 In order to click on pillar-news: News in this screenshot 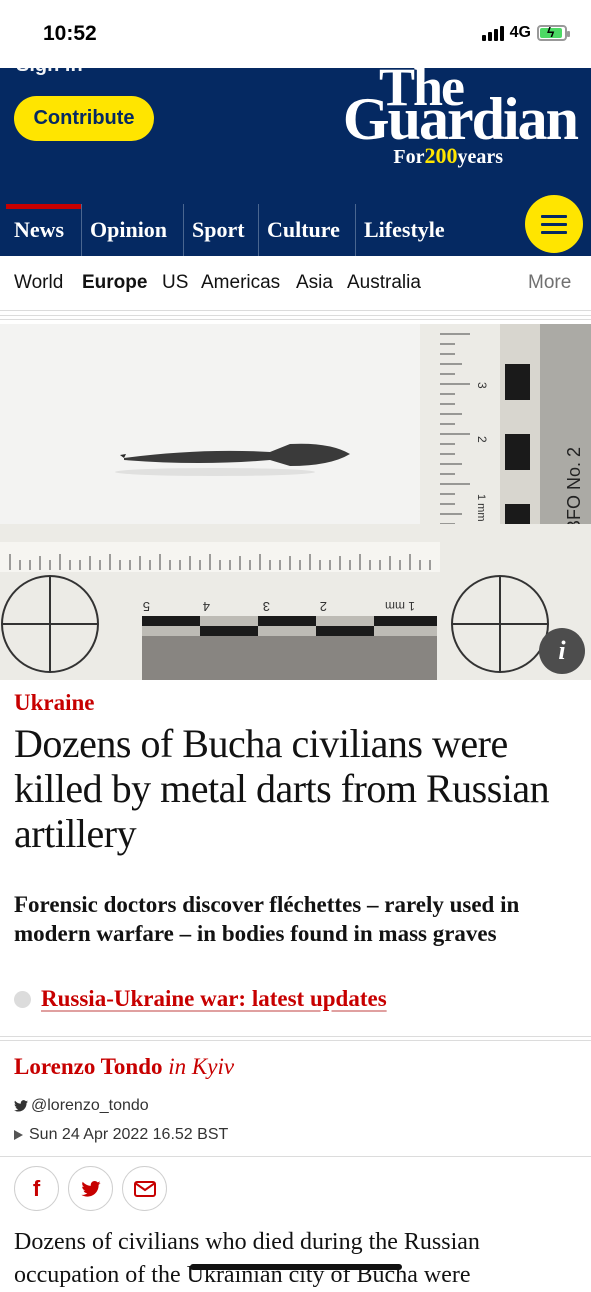, I will do `click(43, 230)`.